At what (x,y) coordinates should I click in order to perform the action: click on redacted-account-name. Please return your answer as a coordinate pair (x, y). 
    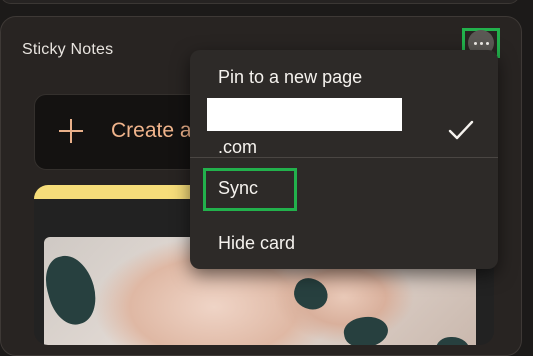
    Looking at the image, I should click on (304, 114).